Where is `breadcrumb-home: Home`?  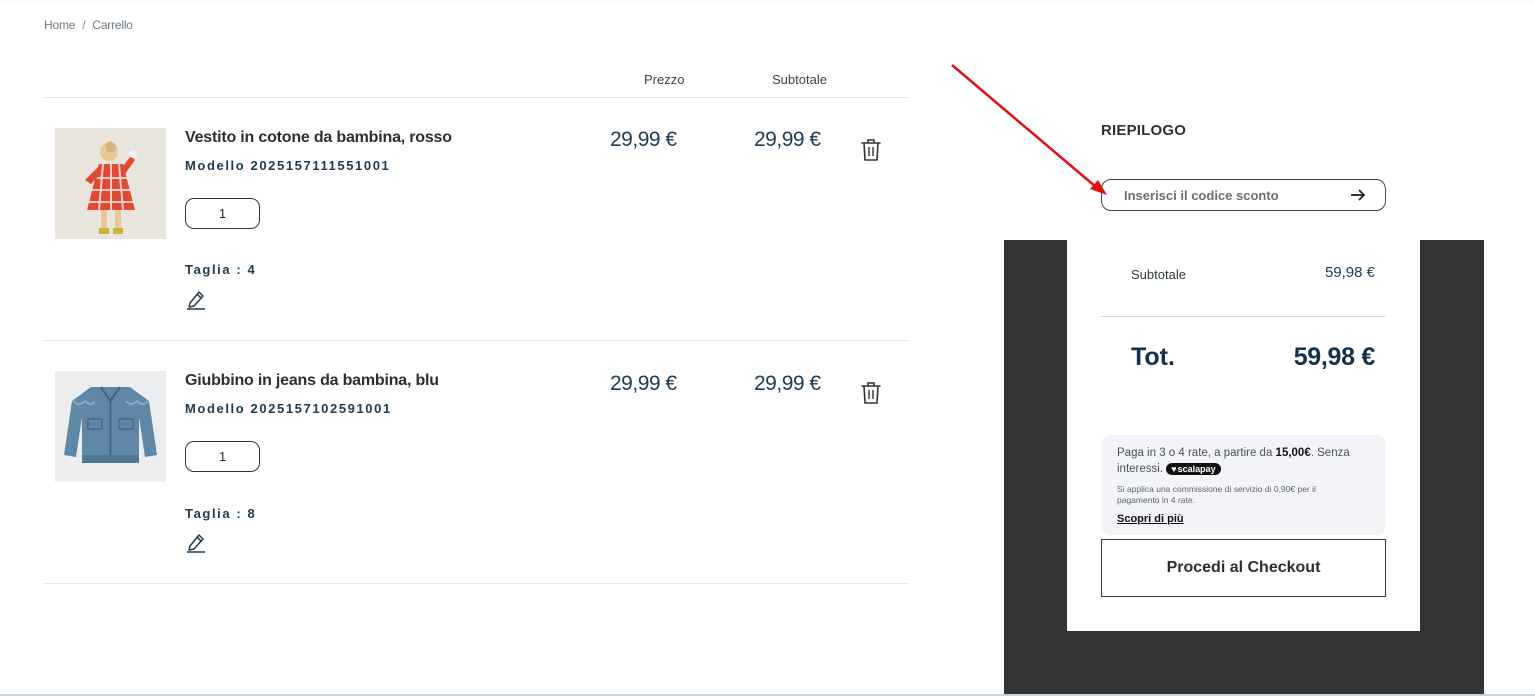
breadcrumb-home: Home is located at coordinates (59, 25).